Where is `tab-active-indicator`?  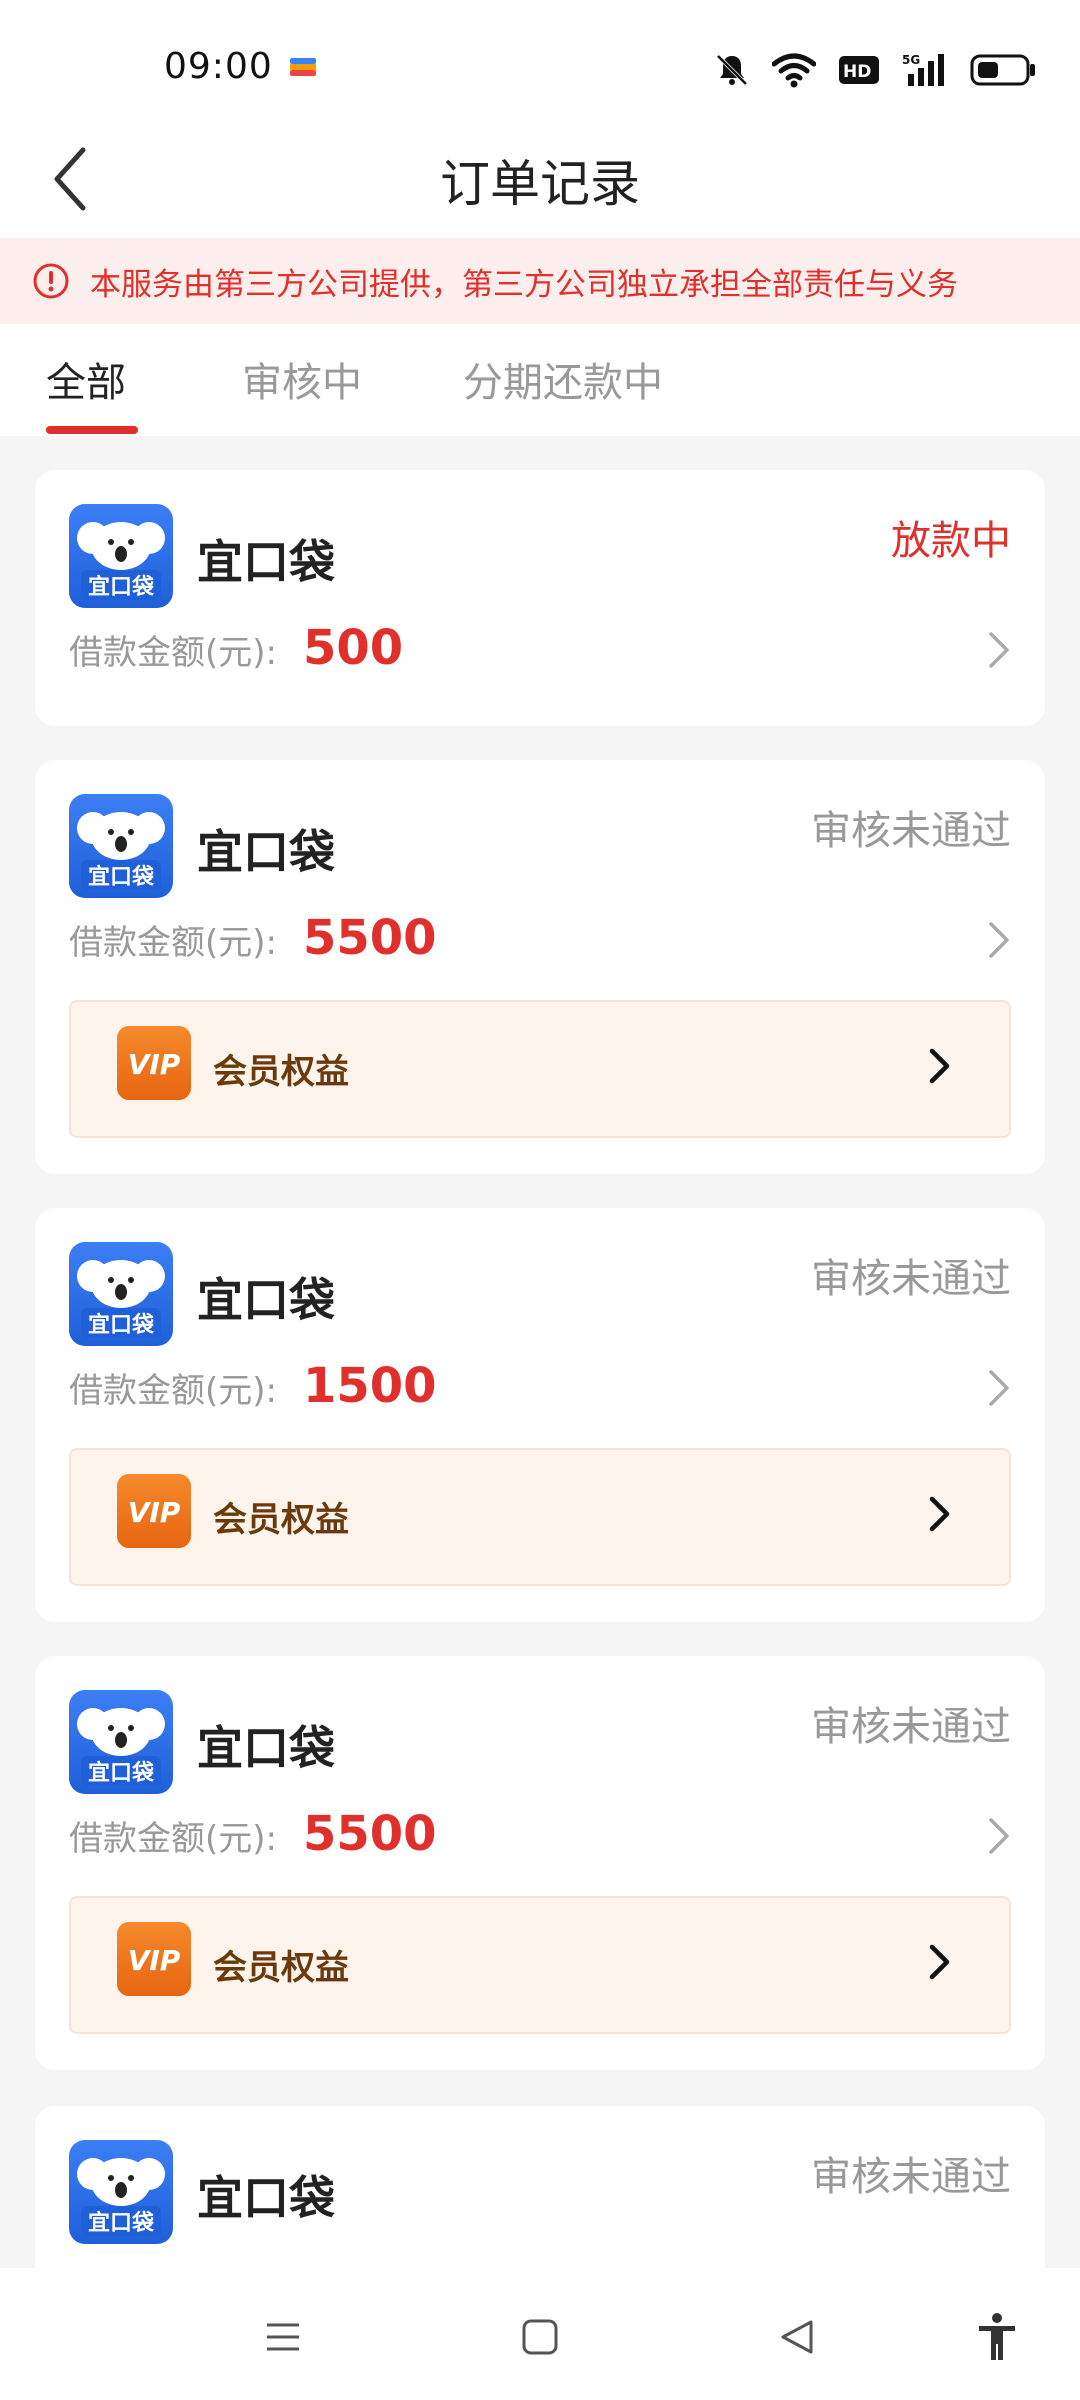 tab-active-indicator is located at coordinates (92, 430).